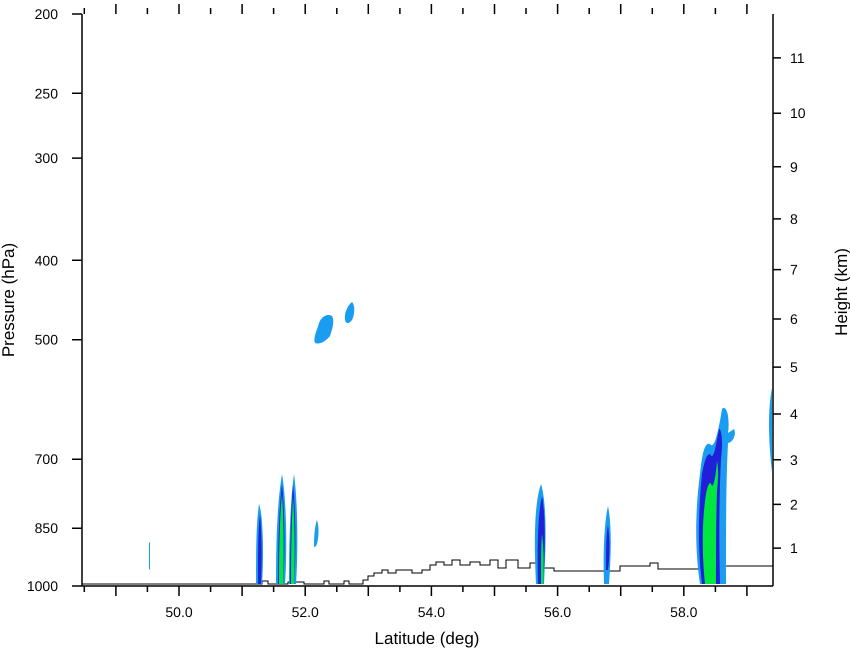 The width and height of the screenshot is (850, 650). Describe the element at coordinates (427, 638) in the screenshot. I see `x-axis-title: Latitude (deg)` at that location.